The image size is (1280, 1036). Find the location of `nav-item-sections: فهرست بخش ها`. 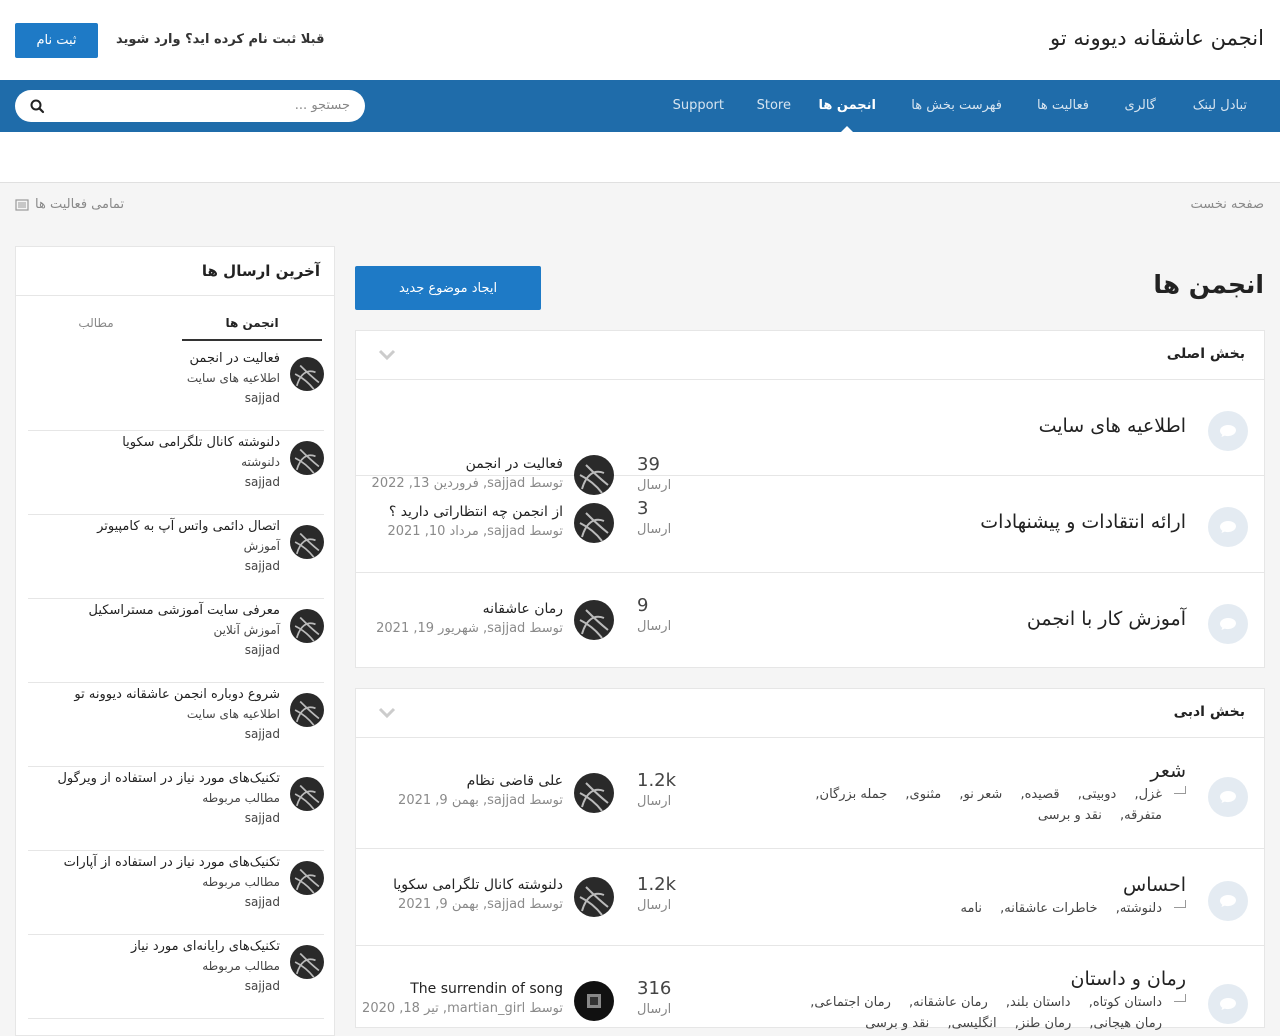

nav-item-sections: فهرست بخش ها is located at coordinates (956, 106).